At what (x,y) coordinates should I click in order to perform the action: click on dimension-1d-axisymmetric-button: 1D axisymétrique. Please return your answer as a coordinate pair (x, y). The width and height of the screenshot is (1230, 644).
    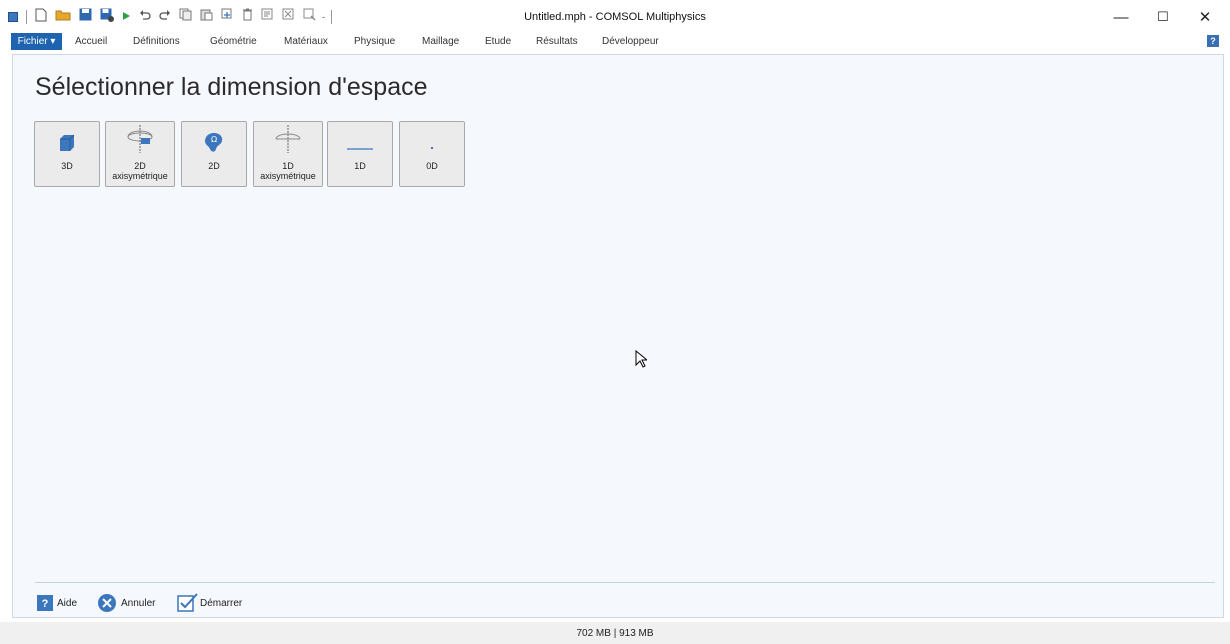
    Looking at the image, I should click on (288, 154).